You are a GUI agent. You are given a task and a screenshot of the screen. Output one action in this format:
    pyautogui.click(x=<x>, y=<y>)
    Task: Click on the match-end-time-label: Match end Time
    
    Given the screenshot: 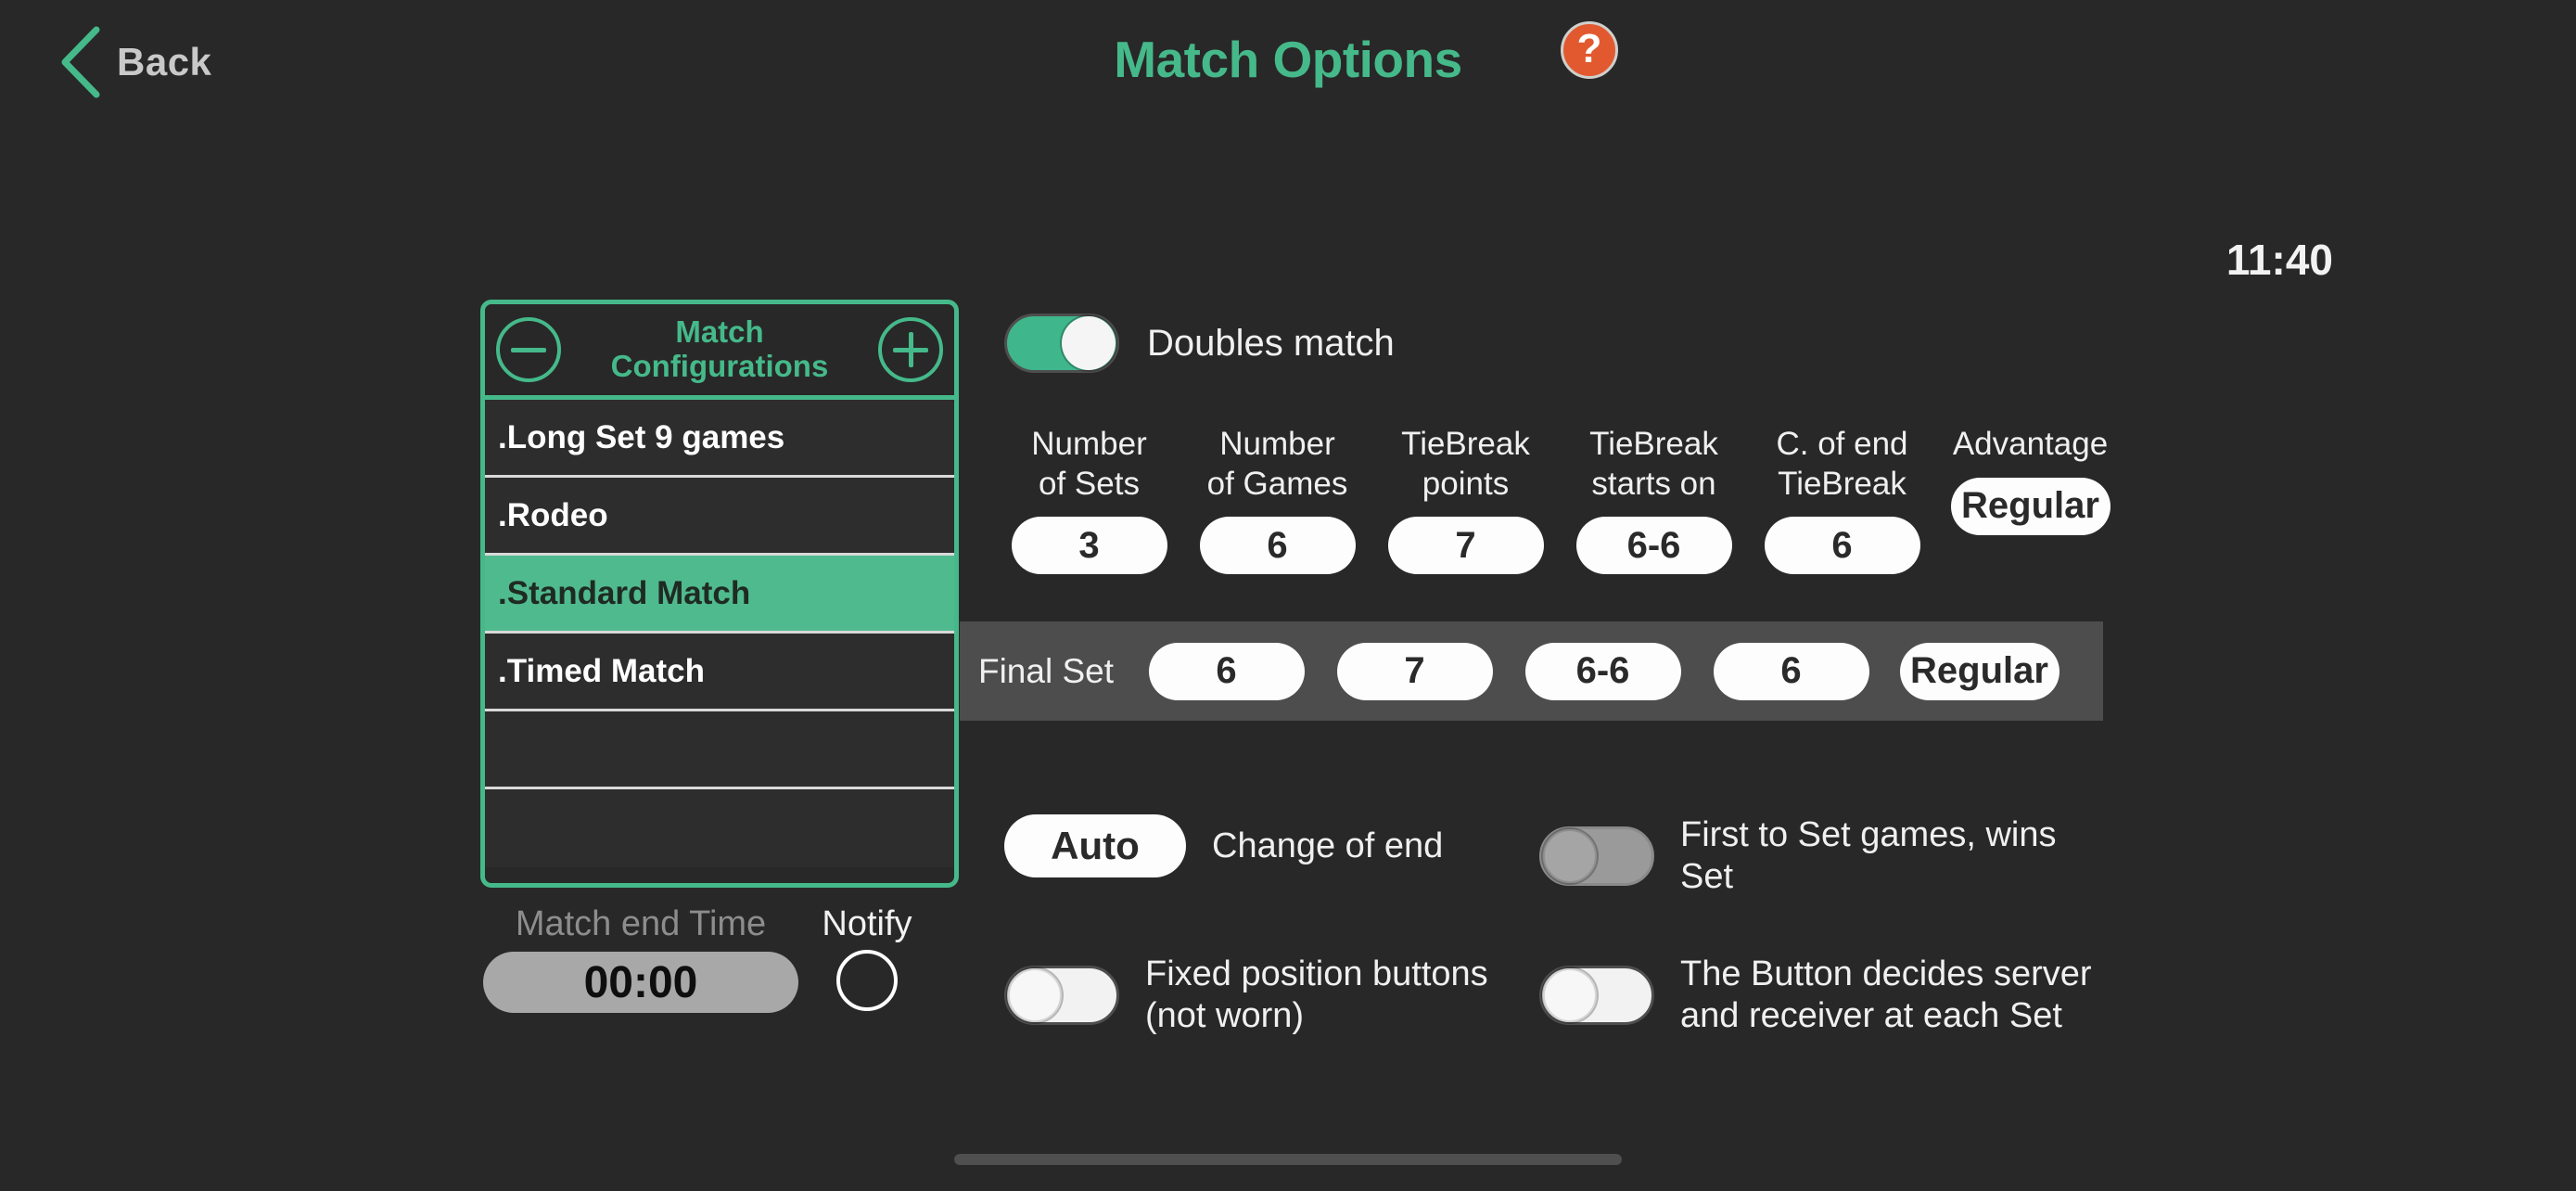 What is the action you would take?
    pyautogui.click(x=641, y=923)
    